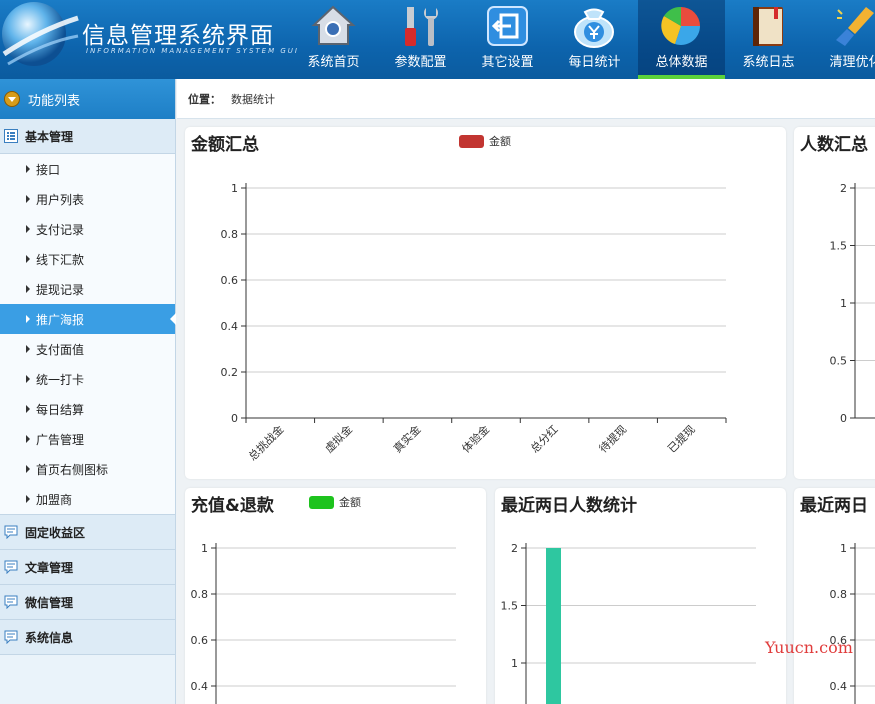  I want to click on tools-icon, so click(421, 26).